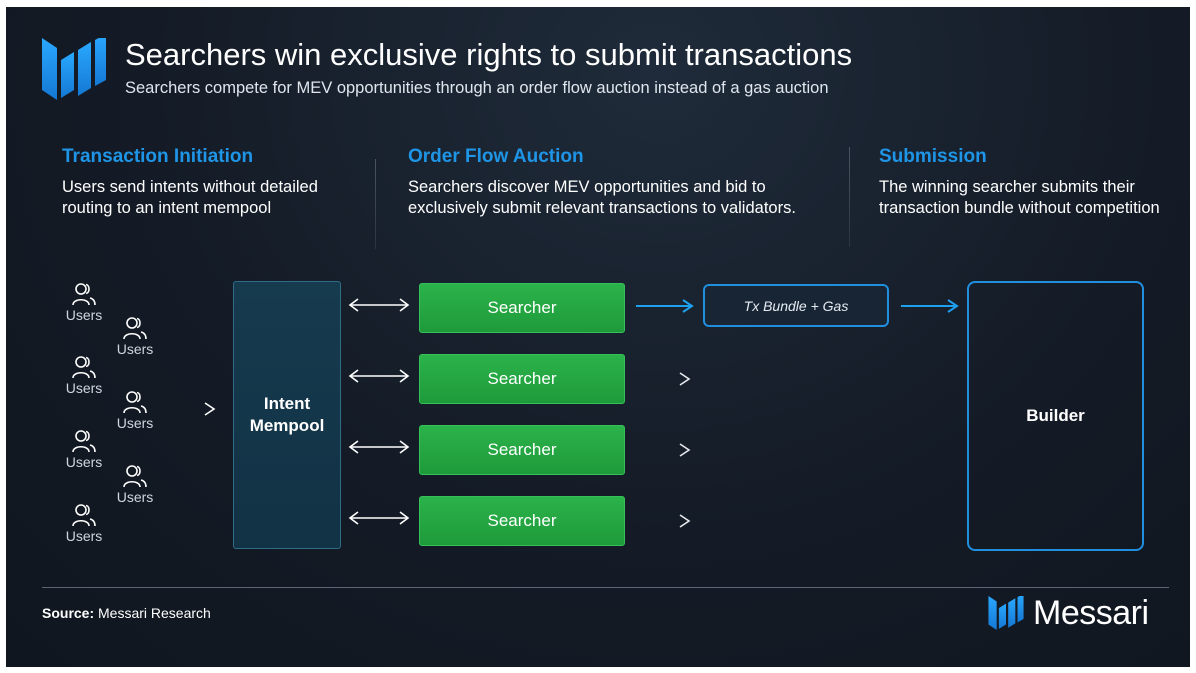 The width and height of the screenshot is (1196, 673). What do you see at coordinates (68, 613) in the screenshot?
I see `source-label: Source:` at bounding box center [68, 613].